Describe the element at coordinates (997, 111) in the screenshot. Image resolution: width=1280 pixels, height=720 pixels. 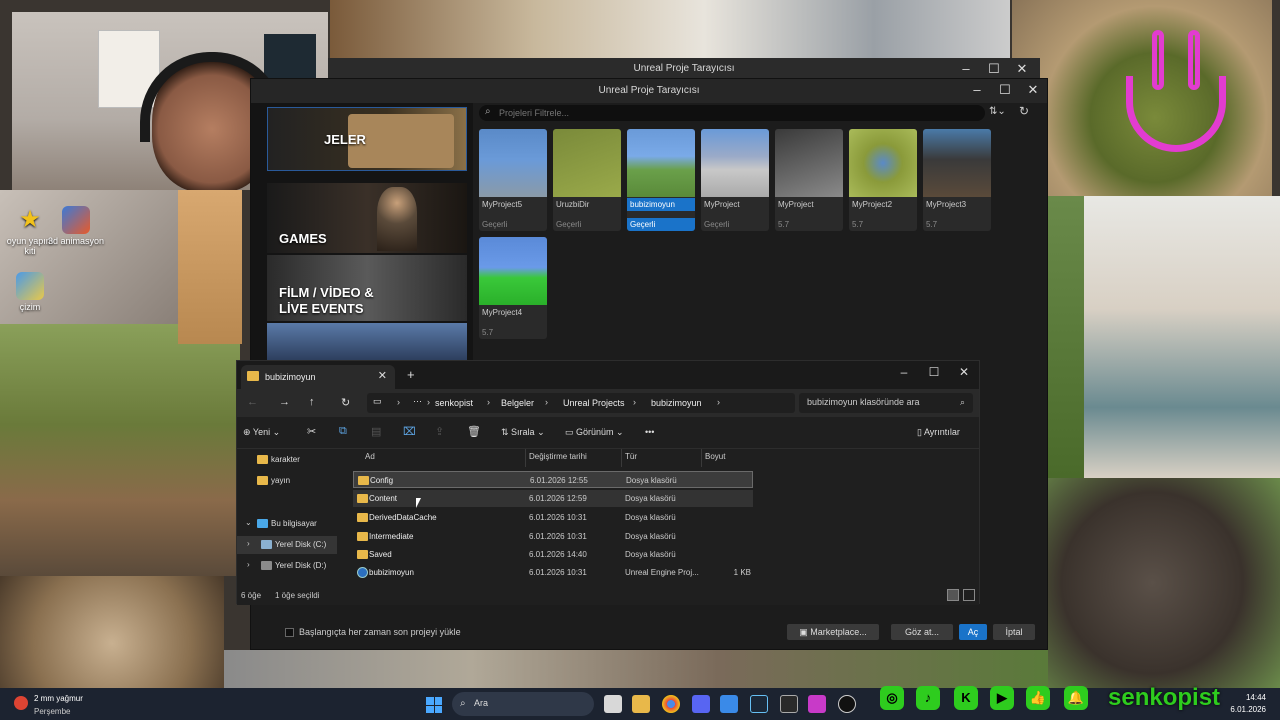
I see `sort-dropdown: ⇅⌄` at that location.